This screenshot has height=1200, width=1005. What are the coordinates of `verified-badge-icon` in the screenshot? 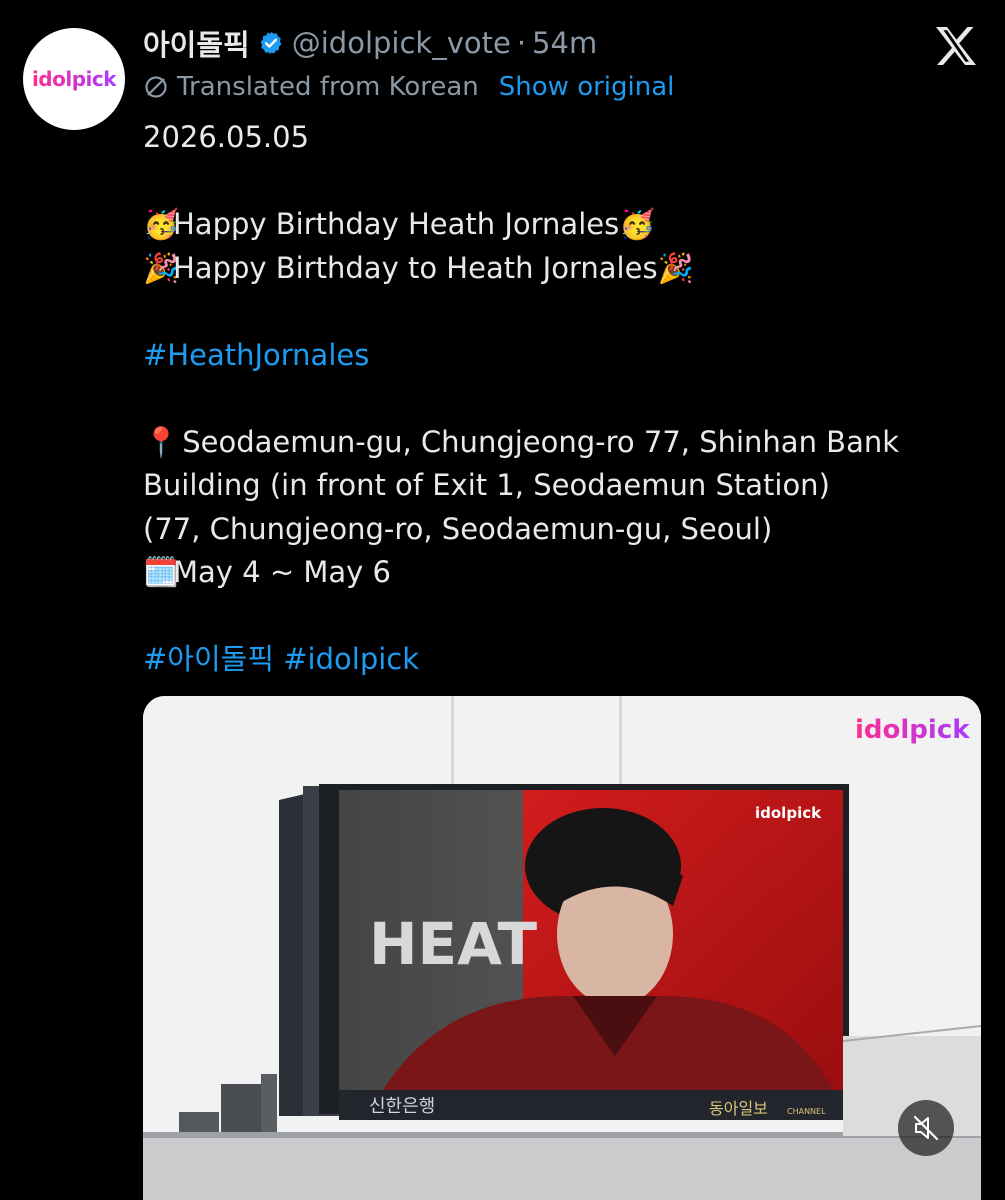 It's located at (271, 43).